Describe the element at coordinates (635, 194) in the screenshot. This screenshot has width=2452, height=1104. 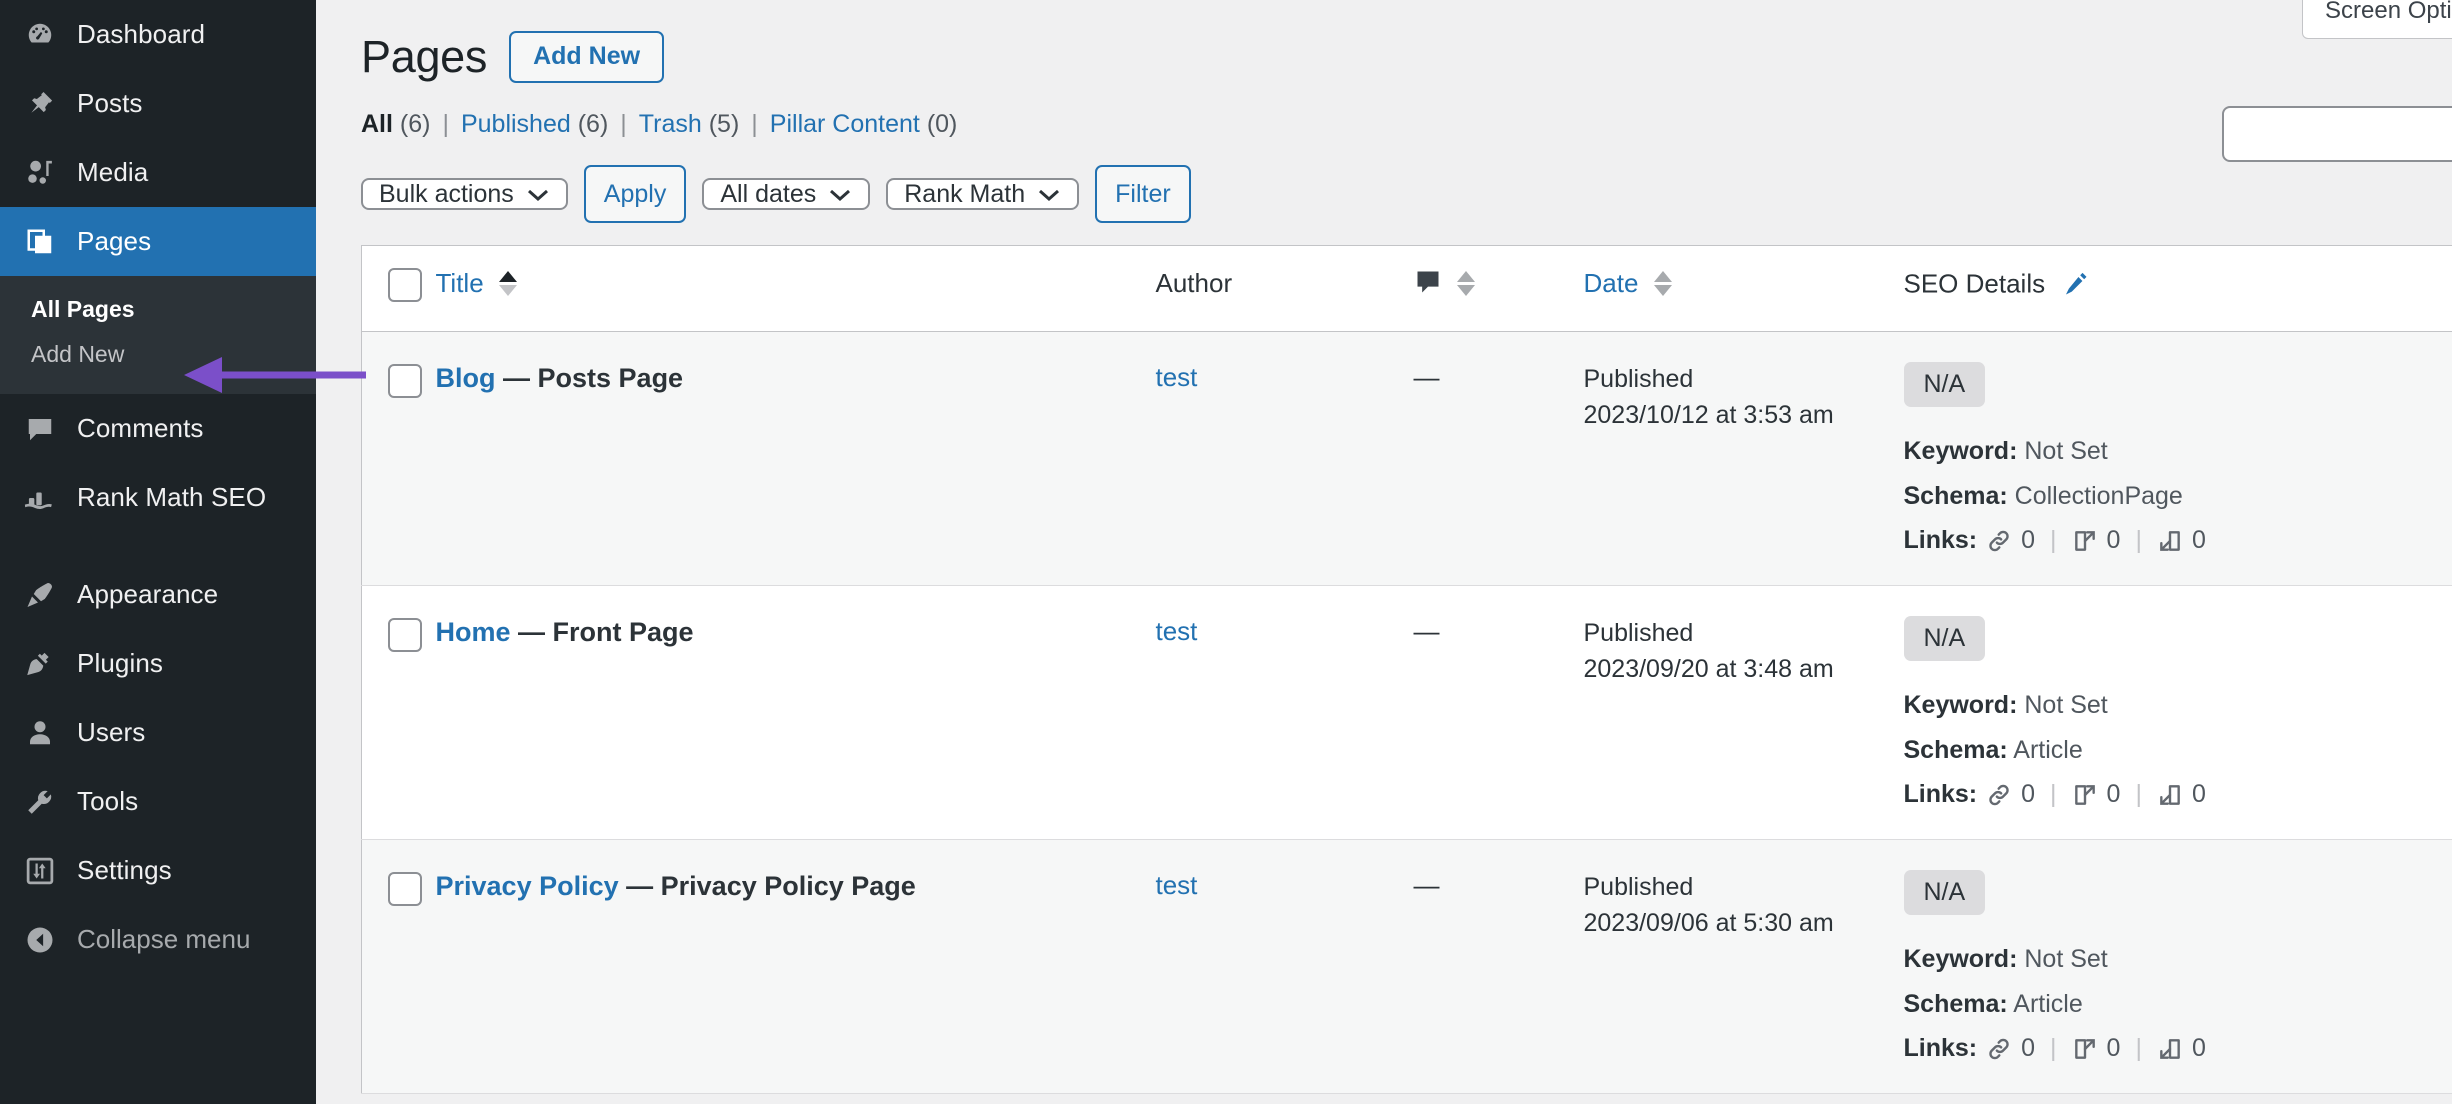
I see `apply-button: Apply` at that location.